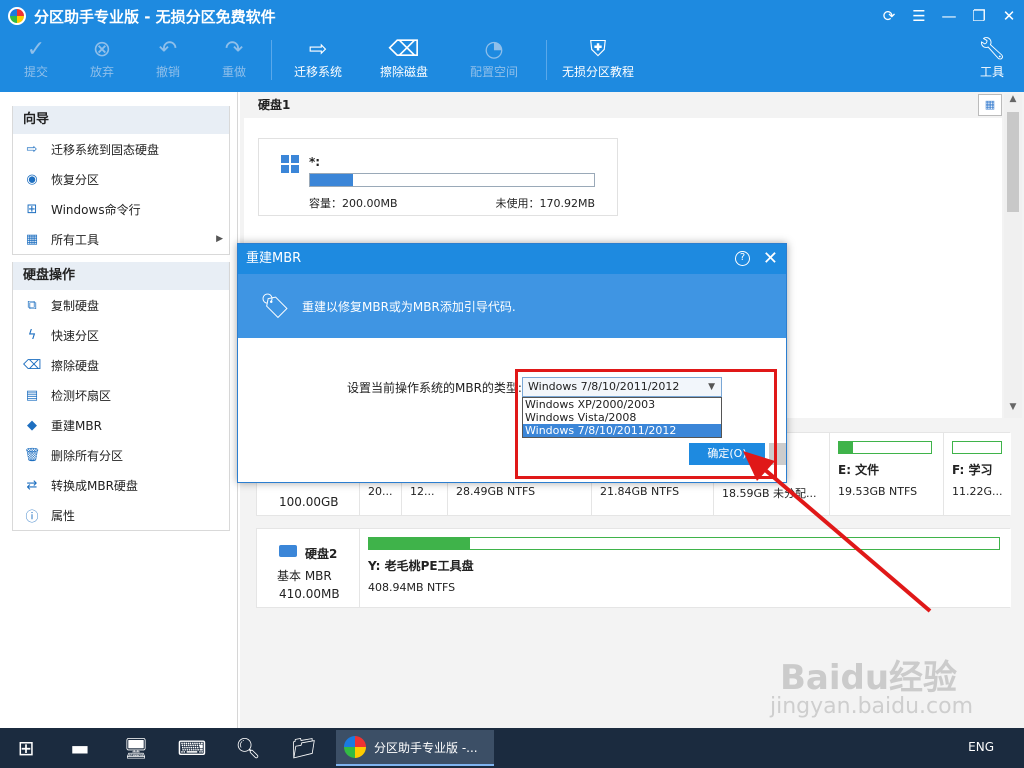  I want to click on sidebar-item-label: 迁移系统到固态硬盘, so click(105, 149).